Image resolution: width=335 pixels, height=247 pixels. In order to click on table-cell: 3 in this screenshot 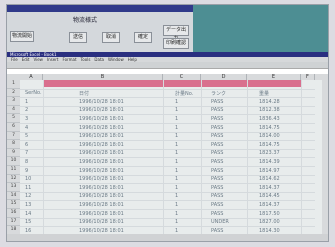, I will do `click(26, 119)`.